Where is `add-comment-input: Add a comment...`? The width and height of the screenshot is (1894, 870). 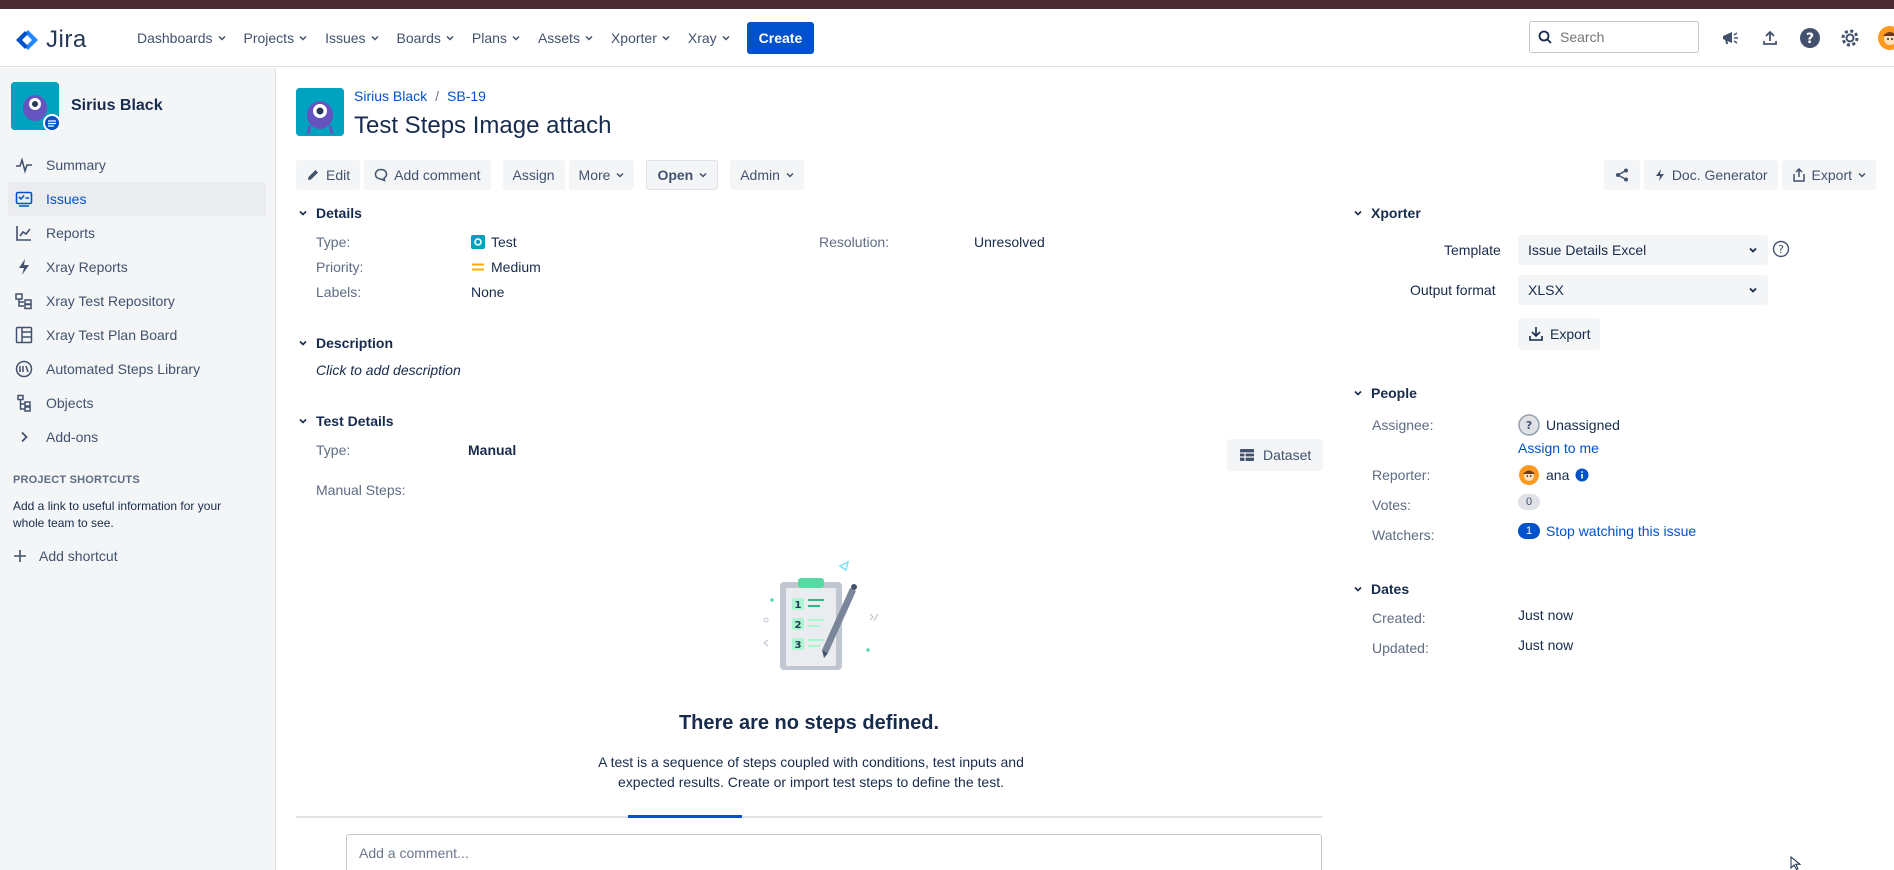
add-comment-input: Add a comment... is located at coordinates (834, 852).